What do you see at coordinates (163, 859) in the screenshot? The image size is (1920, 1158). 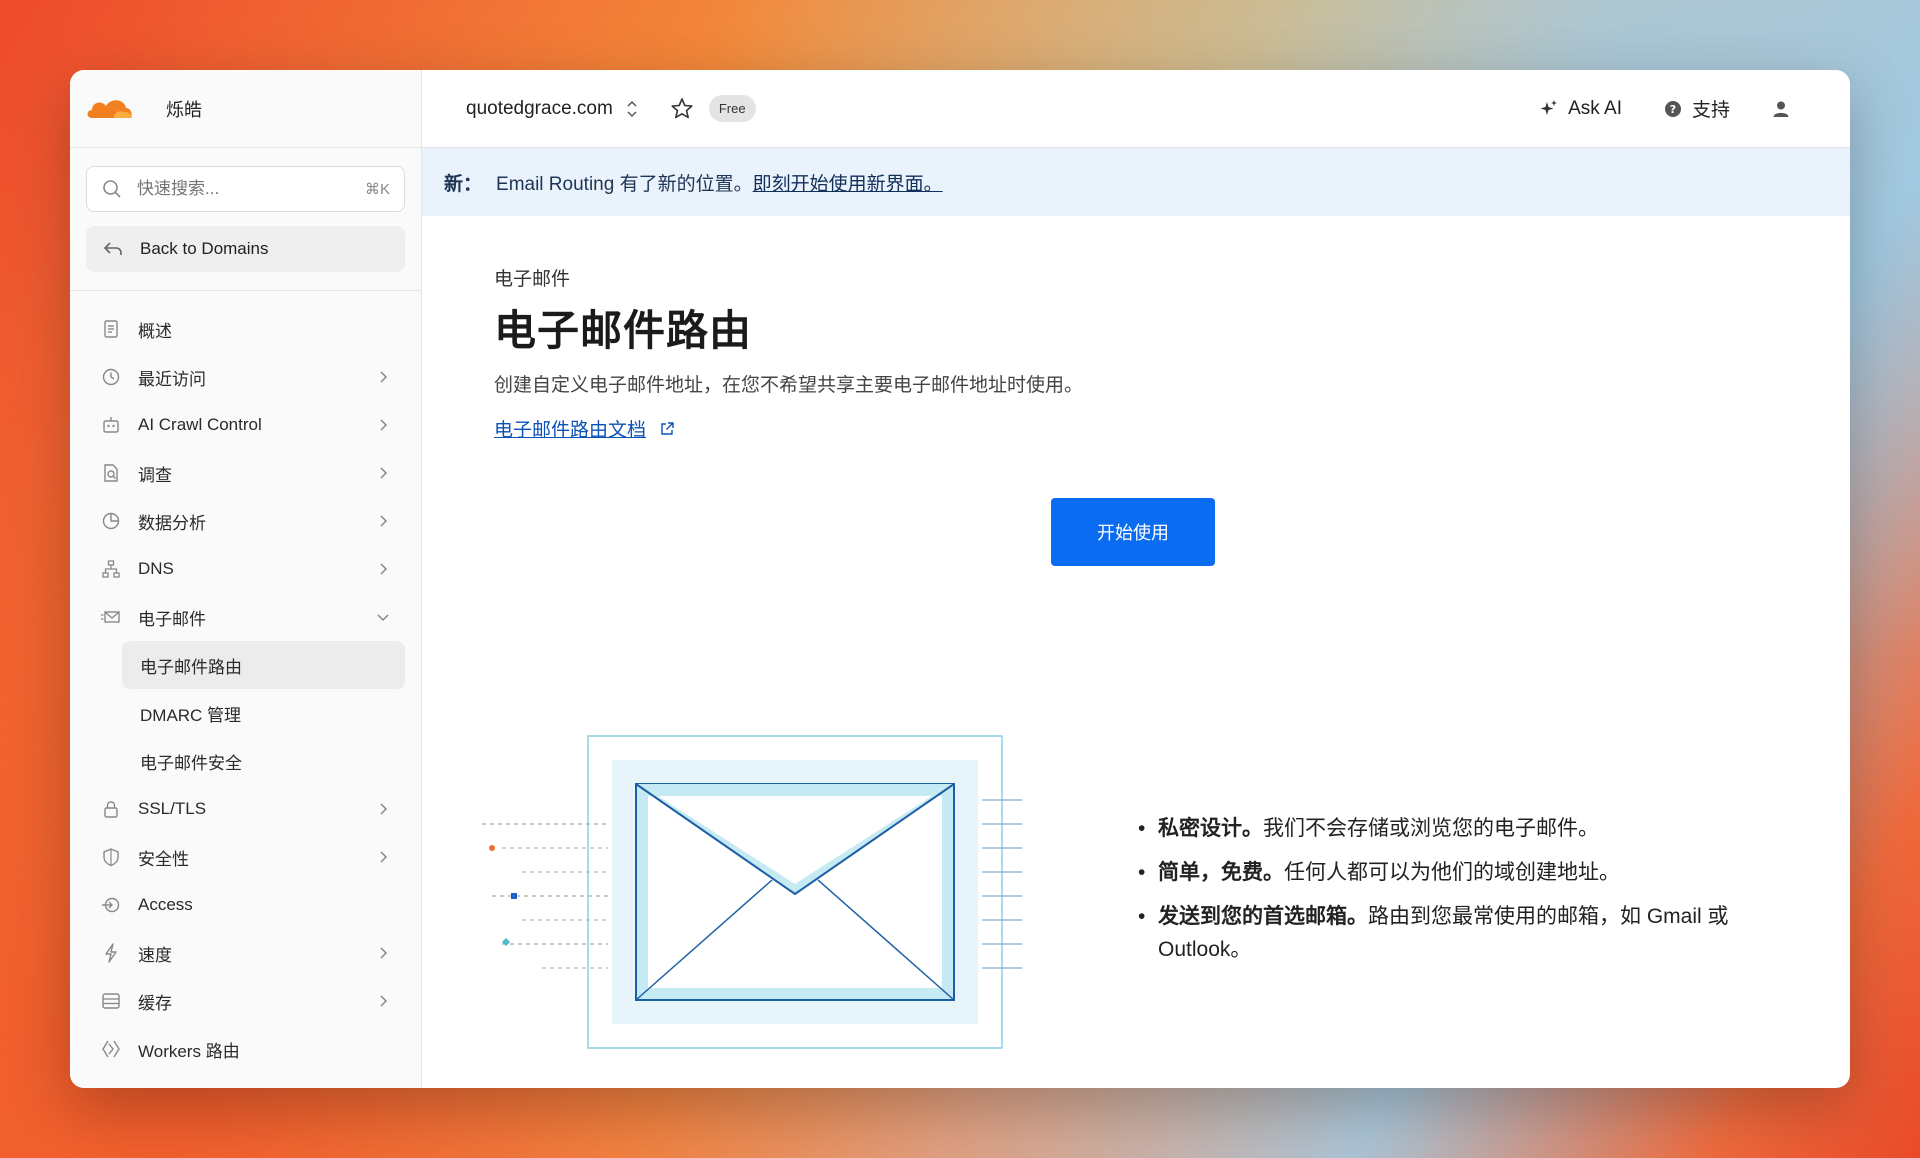 I see `sidebar-item-label: 安全性` at bounding box center [163, 859].